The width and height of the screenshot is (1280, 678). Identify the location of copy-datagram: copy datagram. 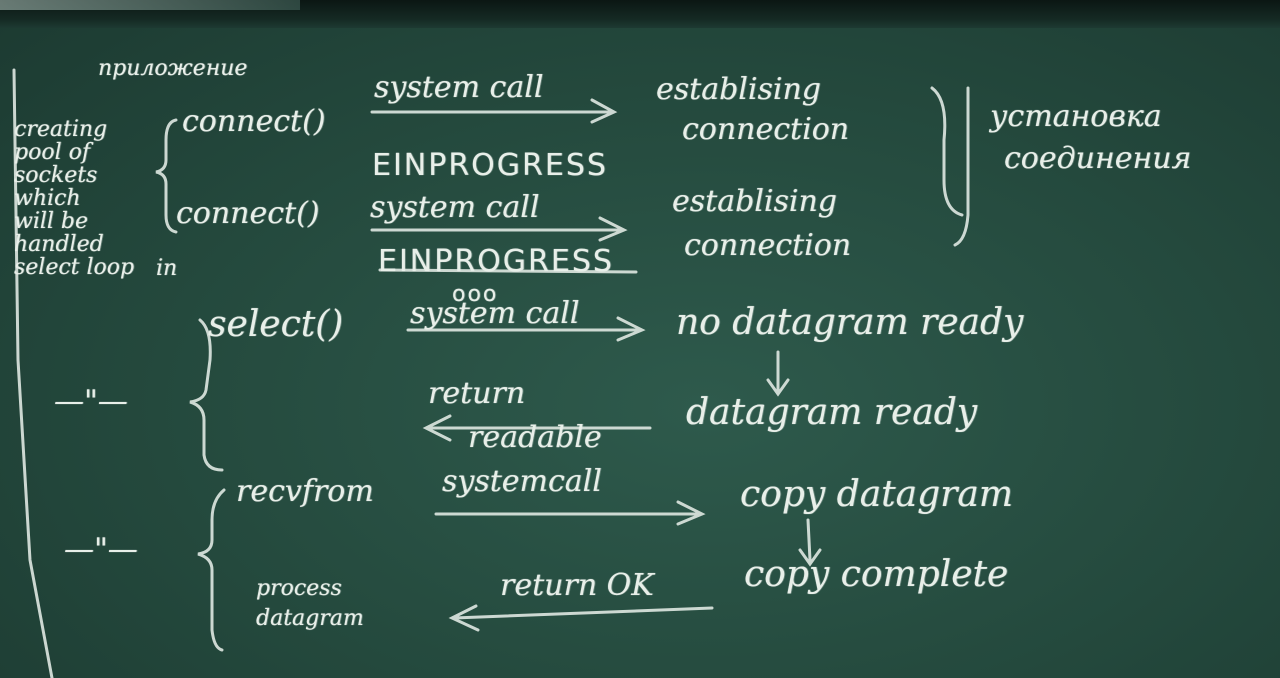
(876, 494).